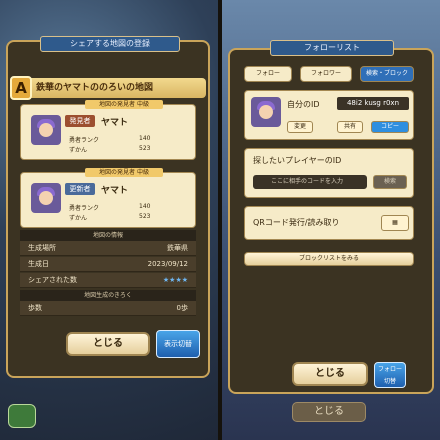 The height and width of the screenshot is (440, 440). Describe the element at coordinates (390, 182) in the screenshot. I see `search-button: 検索` at that location.